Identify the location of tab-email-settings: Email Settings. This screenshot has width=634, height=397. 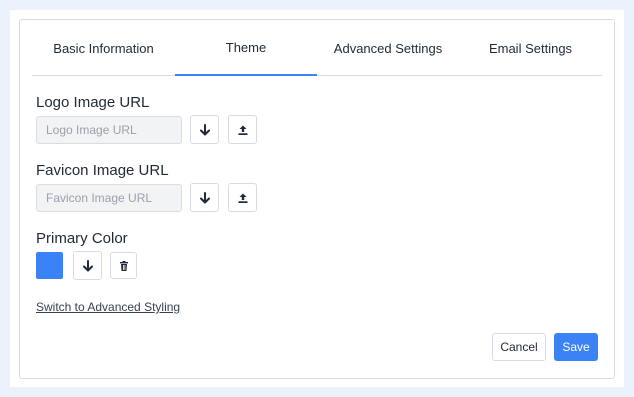
(530, 48).